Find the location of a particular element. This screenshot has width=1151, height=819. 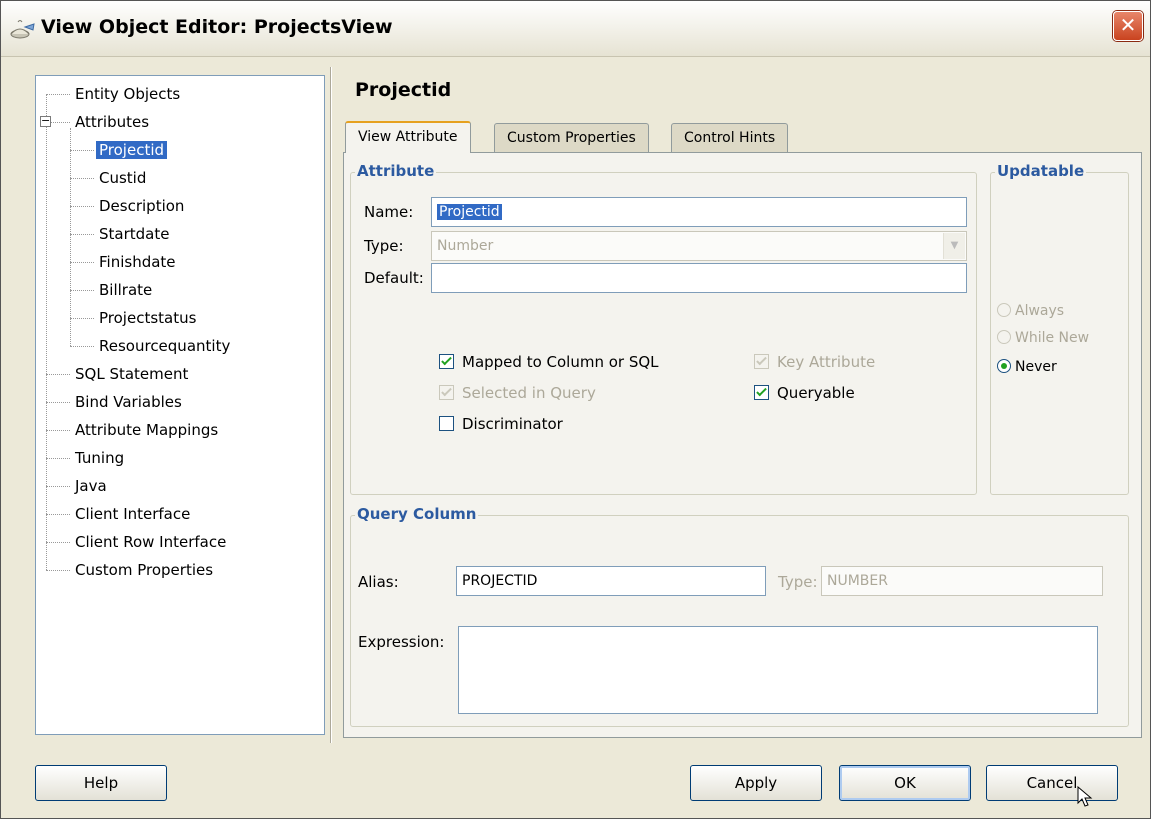

tree-item-projectstatus: Projectstatus is located at coordinates (147, 318).